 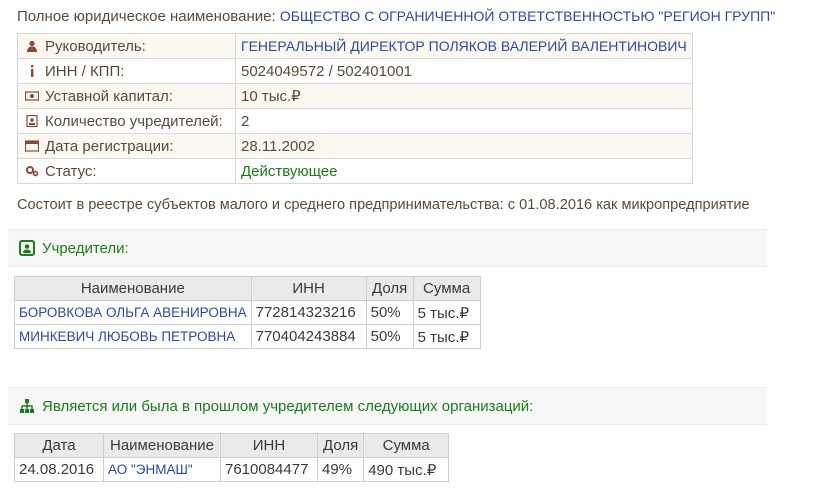 What do you see at coordinates (134, 121) in the screenshot?
I see `founders-count-label: Количество учредителей:` at bounding box center [134, 121].